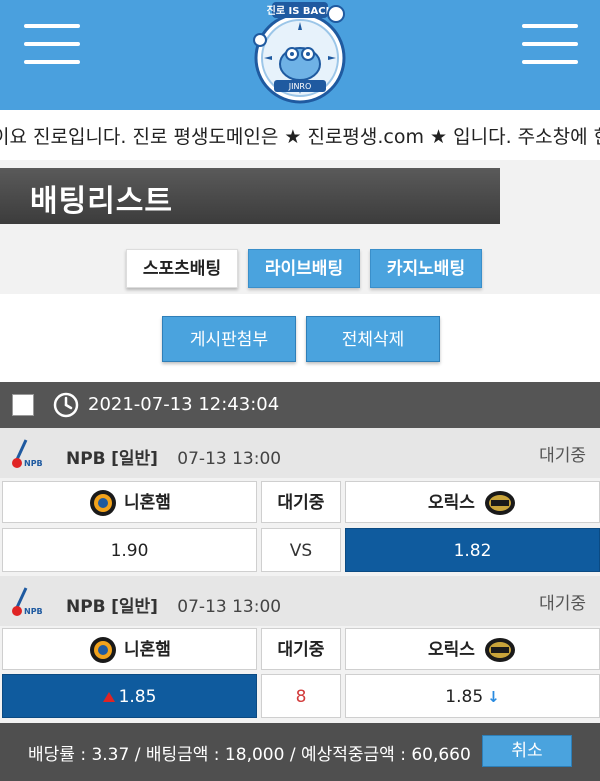 The width and height of the screenshot is (600, 781). What do you see at coordinates (229, 339) in the screenshot?
I see `attach-to-board-button: 게시판첨부` at bounding box center [229, 339].